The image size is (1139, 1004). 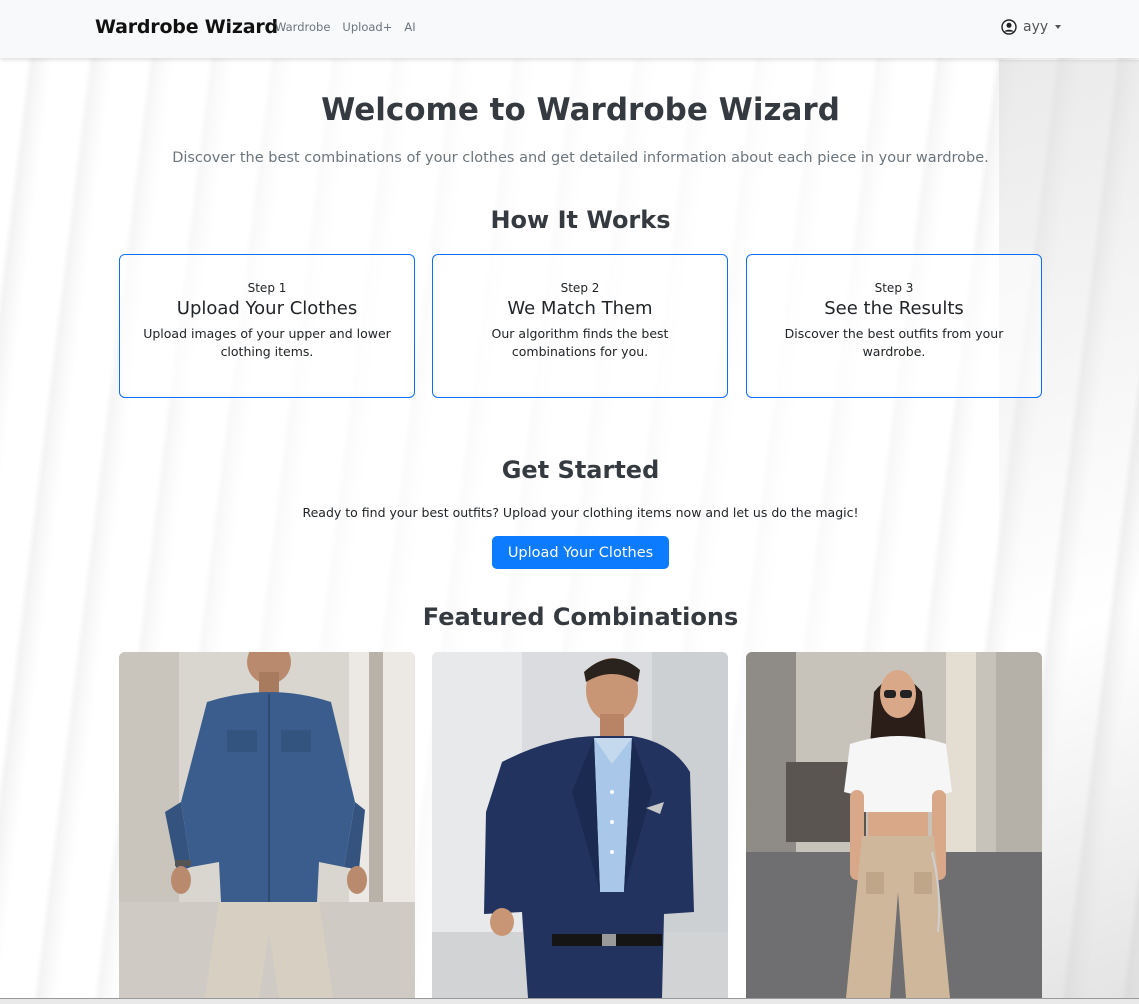 What do you see at coordinates (580, 288) in the screenshot?
I see `step-label: Step 2` at bounding box center [580, 288].